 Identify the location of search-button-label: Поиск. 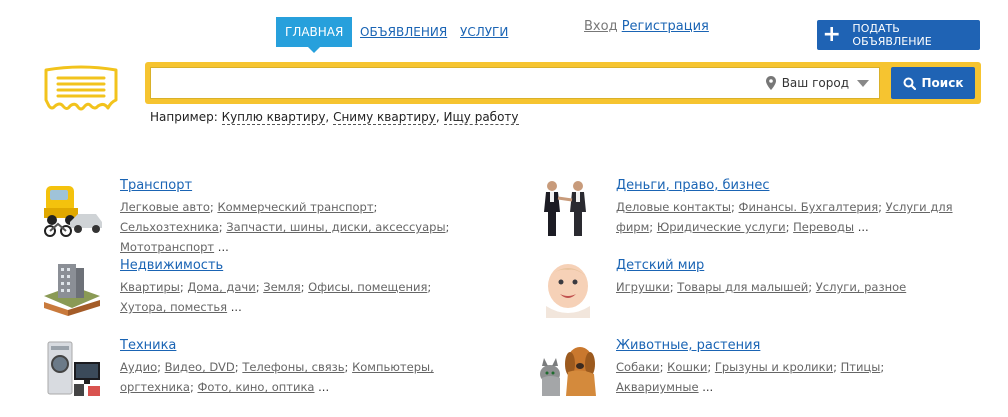
(942, 83).